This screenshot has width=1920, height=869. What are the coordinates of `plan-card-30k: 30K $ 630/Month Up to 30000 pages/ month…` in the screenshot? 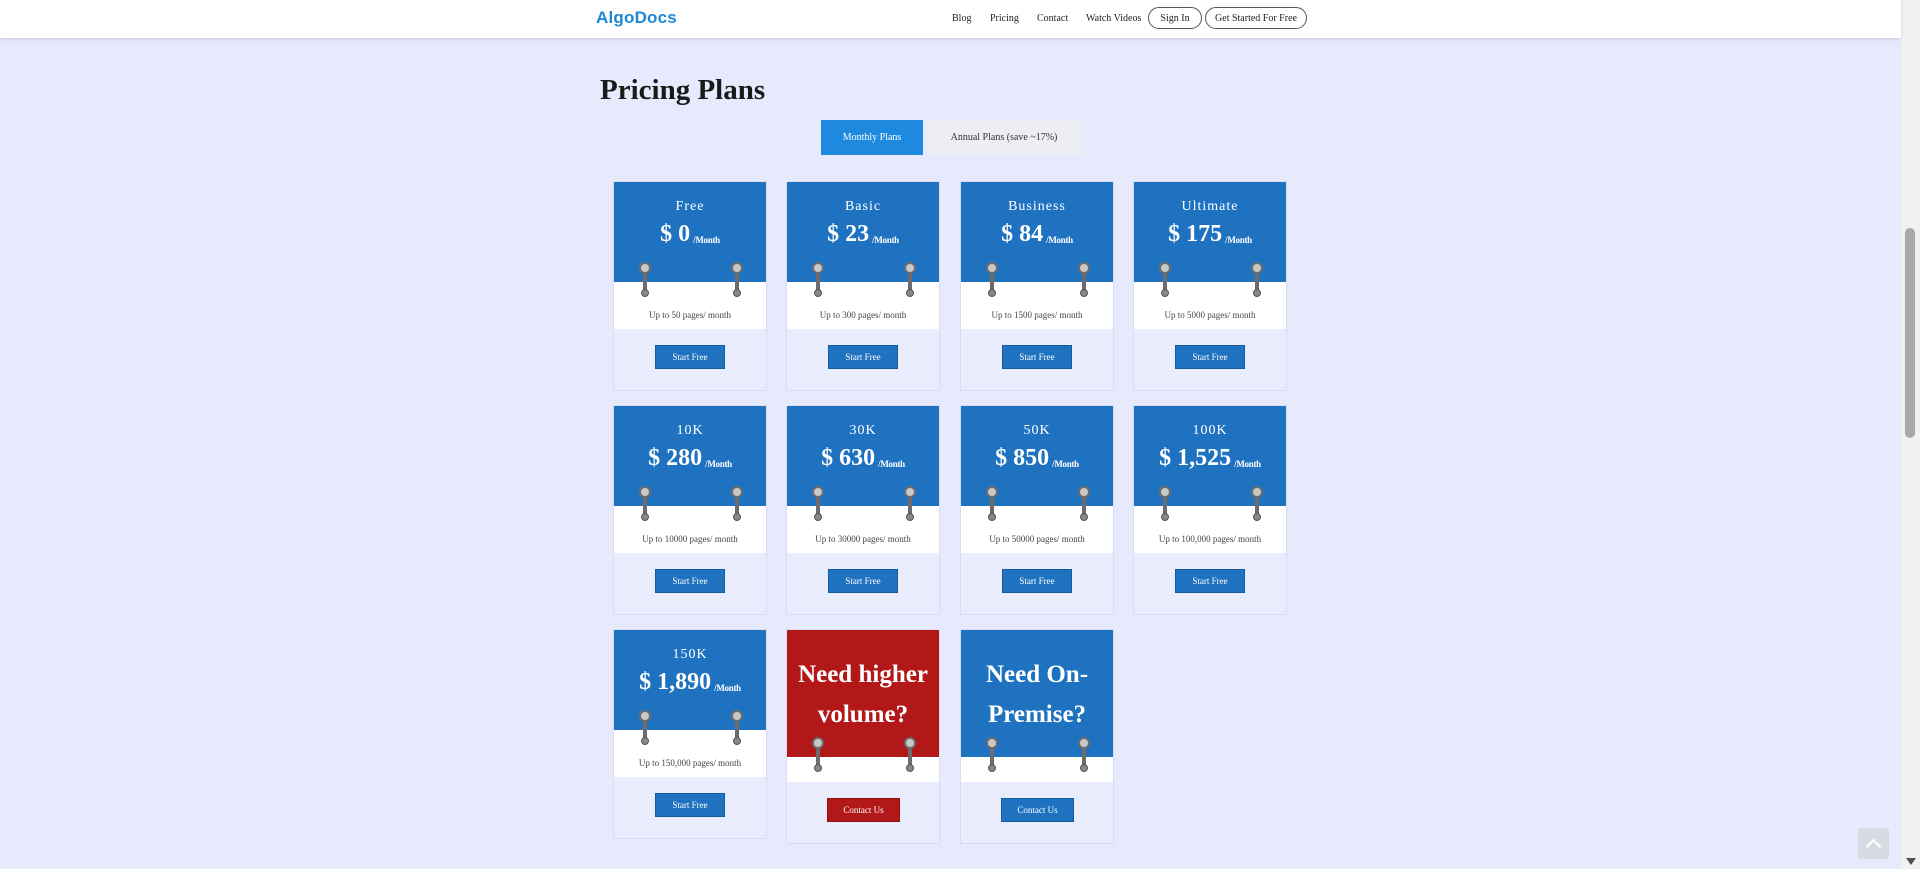 It's located at (863, 510).